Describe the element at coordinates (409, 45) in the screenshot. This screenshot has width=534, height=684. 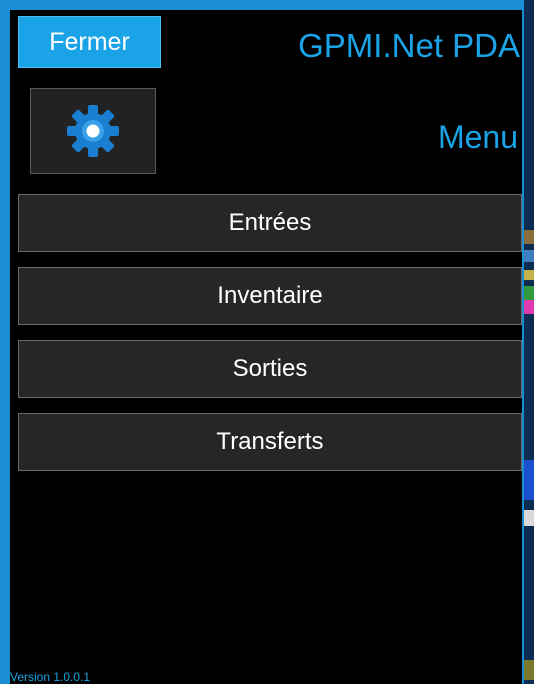
I see `app-title: GPMI.Net PDA` at that location.